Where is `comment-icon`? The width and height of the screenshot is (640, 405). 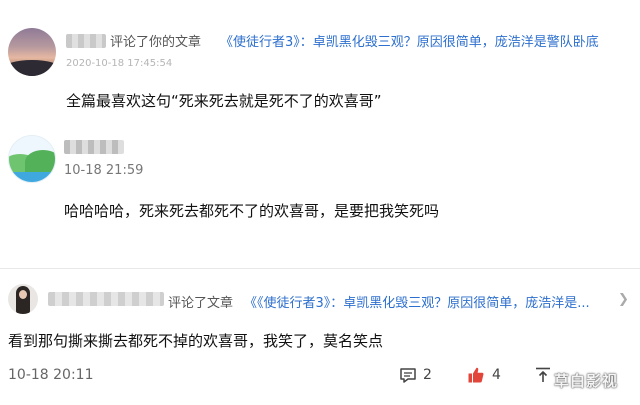 comment-icon is located at coordinates (408, 375).